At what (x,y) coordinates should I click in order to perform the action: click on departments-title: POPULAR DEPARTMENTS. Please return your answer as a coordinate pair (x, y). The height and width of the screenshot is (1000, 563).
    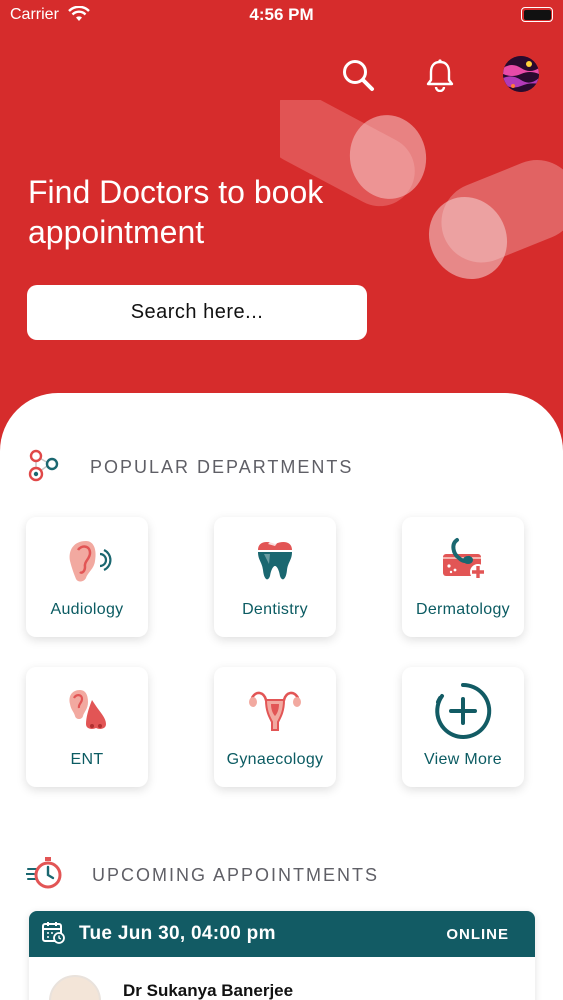
    Looking at the image, I should click on (222, 467).